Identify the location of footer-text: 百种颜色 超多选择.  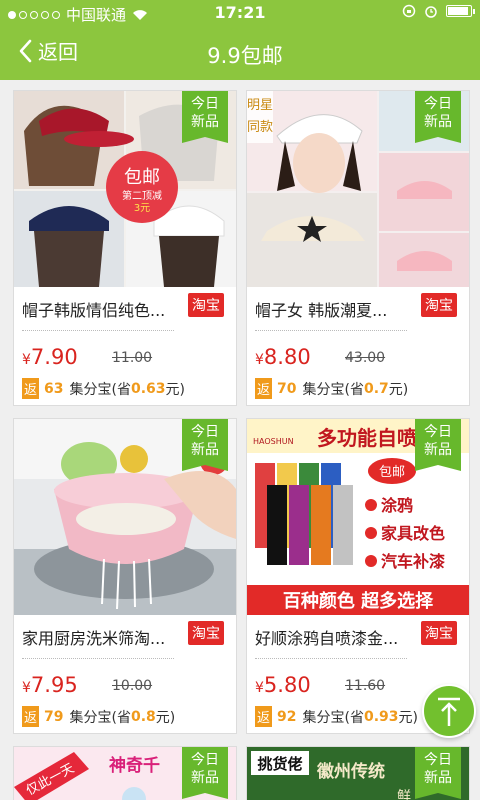
(358, 601).